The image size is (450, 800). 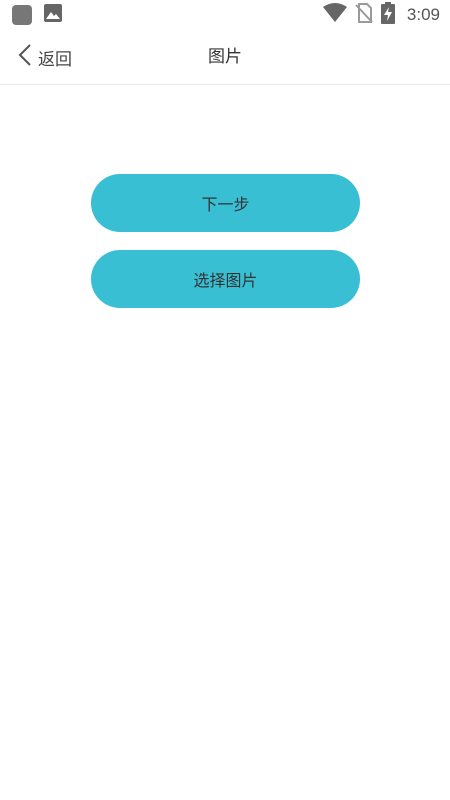 I want to click on image-icon, so click(x=53, y=15).